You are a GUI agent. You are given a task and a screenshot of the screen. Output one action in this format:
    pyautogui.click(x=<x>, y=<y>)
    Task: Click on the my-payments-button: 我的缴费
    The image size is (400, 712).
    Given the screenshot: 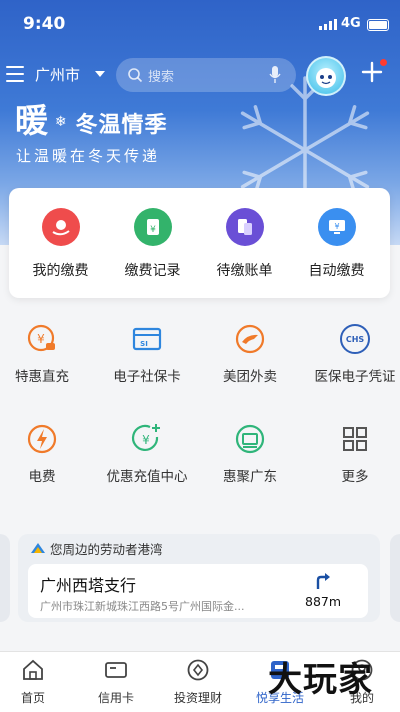 What is the action you would take?
    pyautogui.click(x=60, y=244)
    